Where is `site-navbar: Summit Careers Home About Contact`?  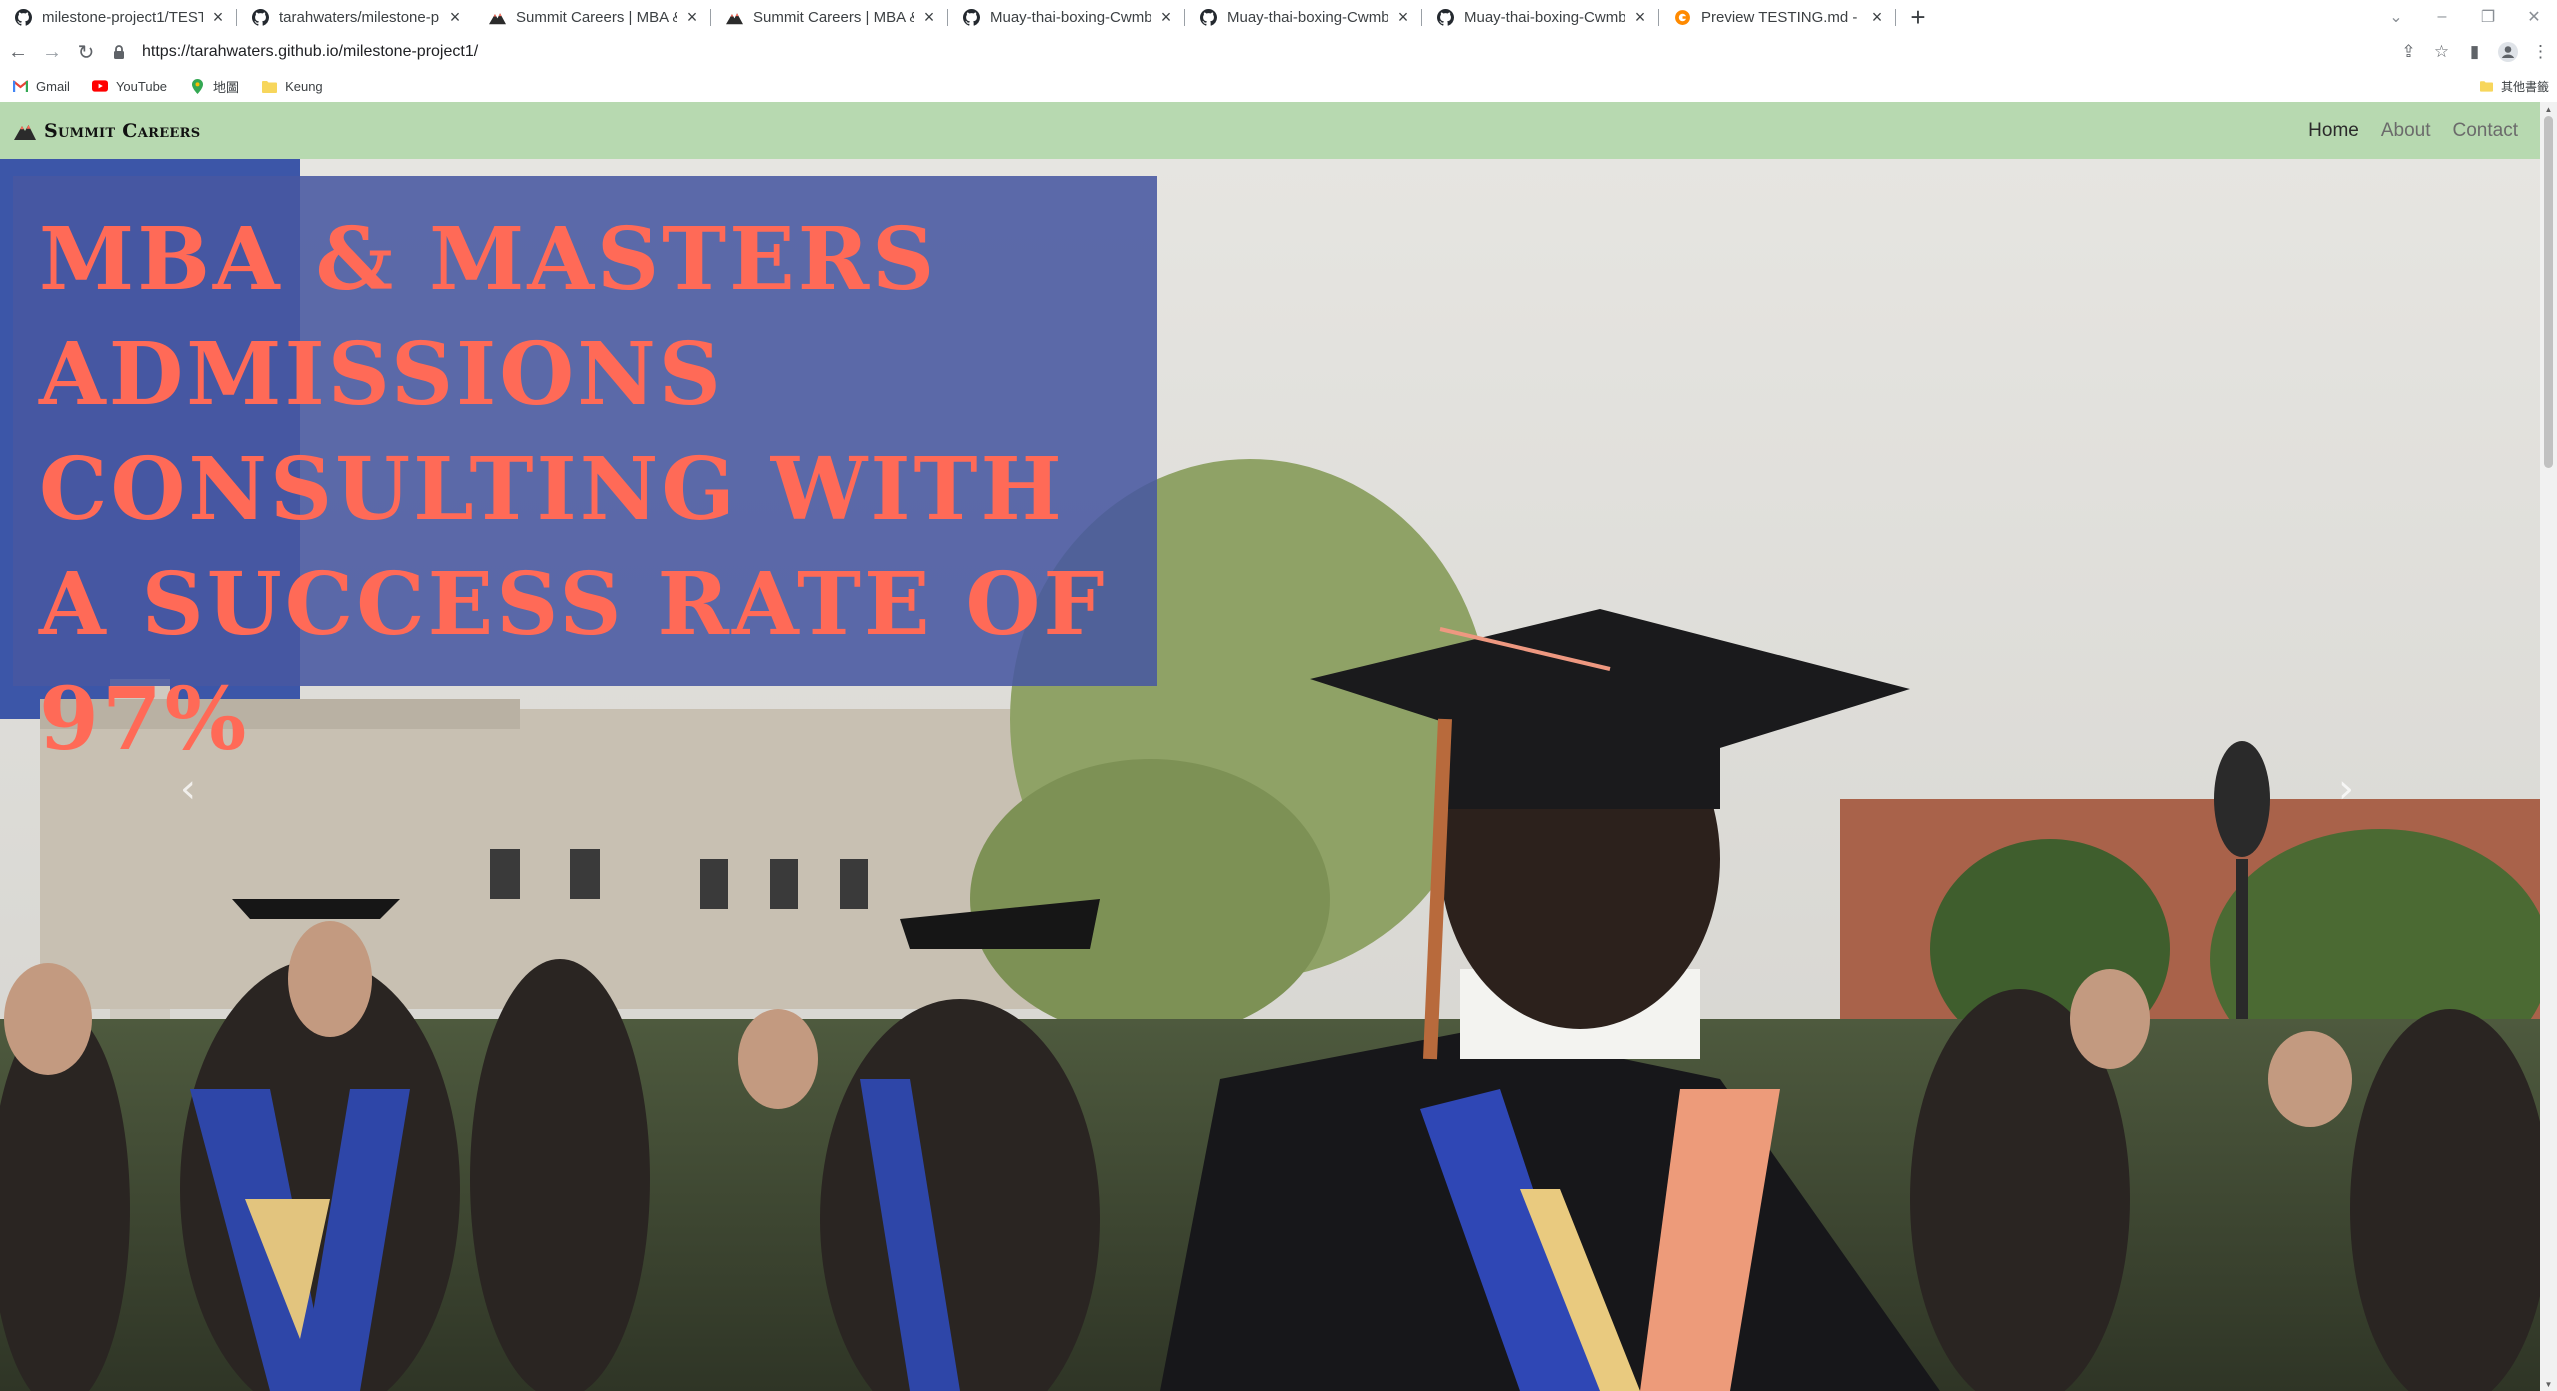 site-navbar: Summit Careers Home About Contact is located at coordinates (1270, 130).